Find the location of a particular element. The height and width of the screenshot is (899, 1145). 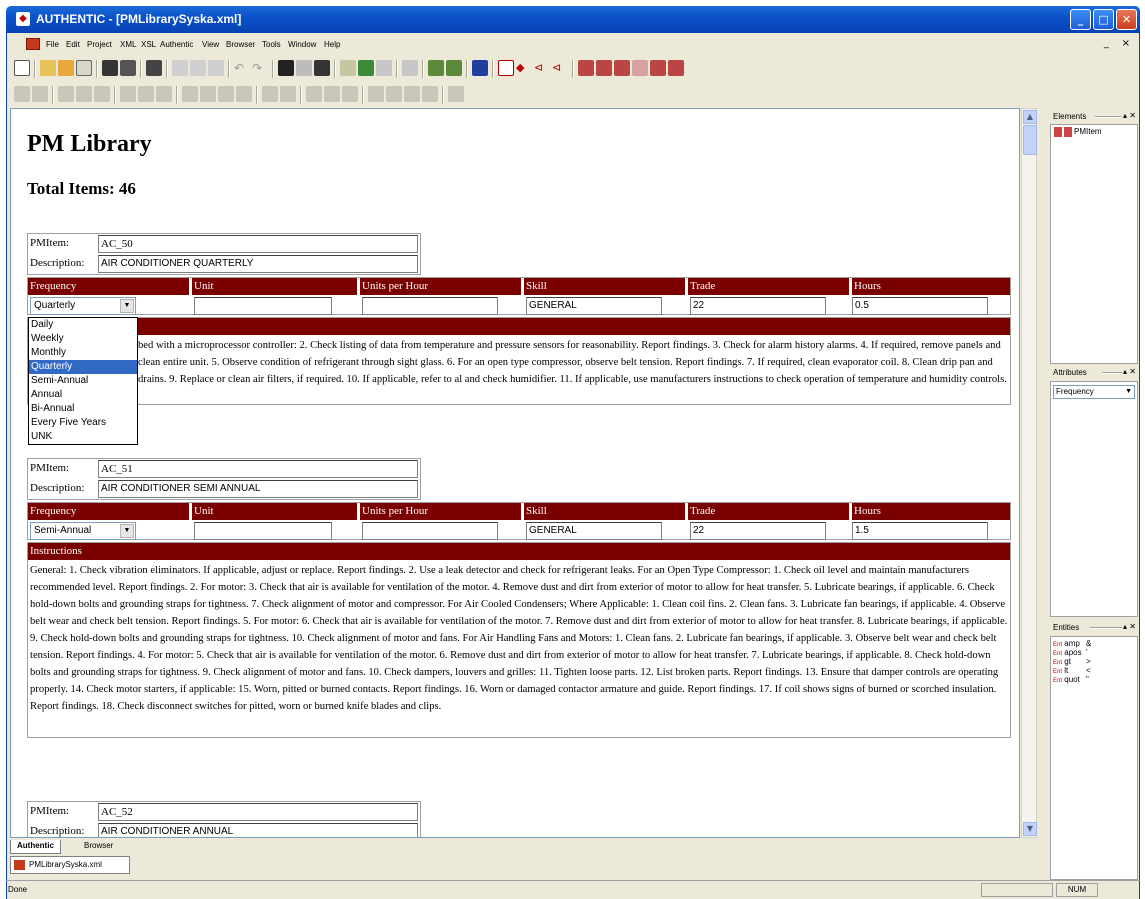

dropdown-option: Daily is located at coordinates (83, 325).